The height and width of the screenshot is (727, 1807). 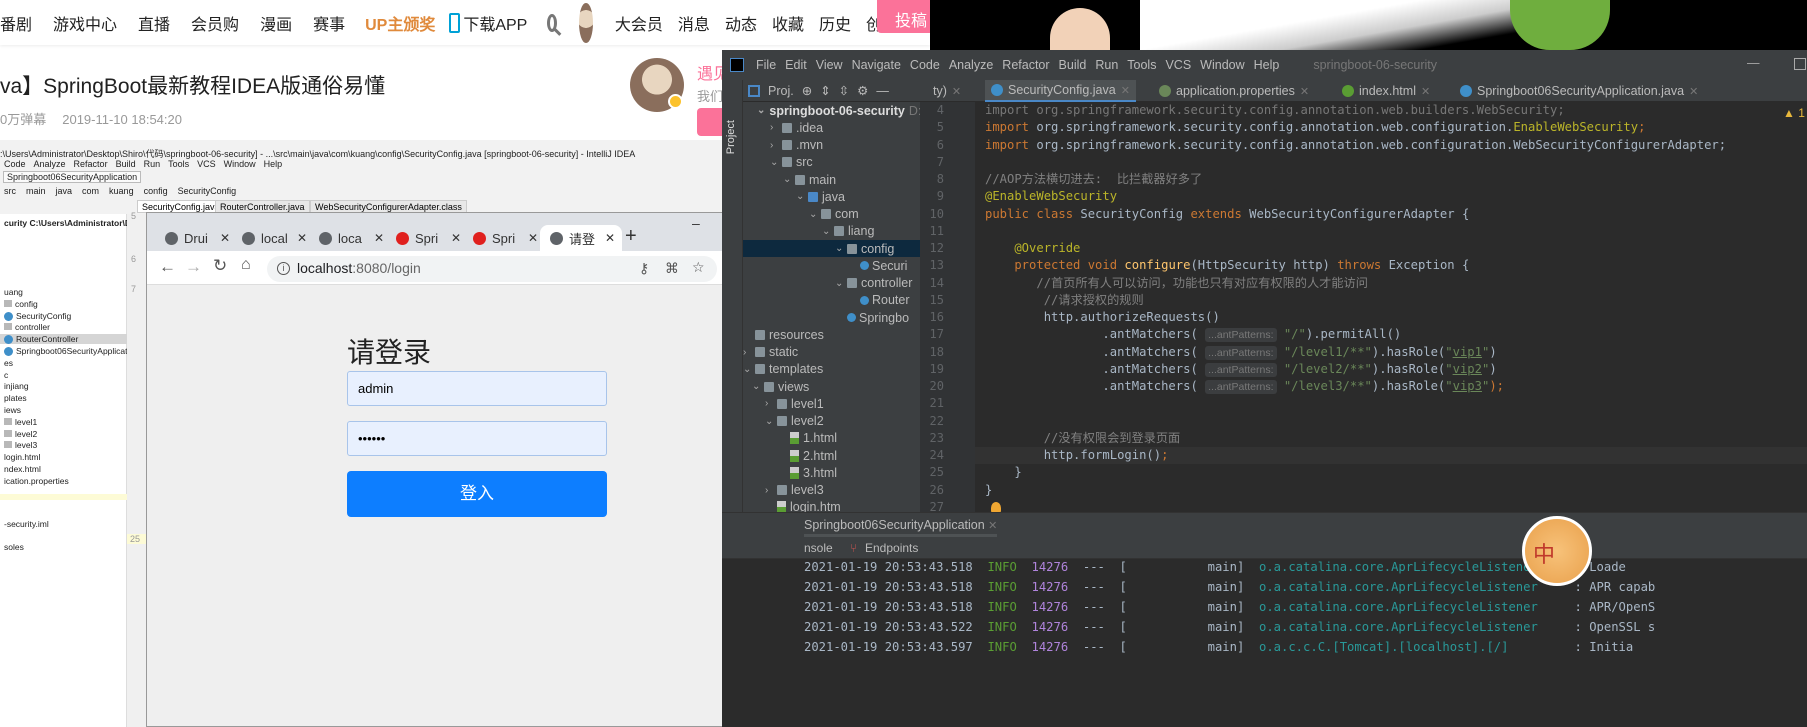 What do you see at coordinates (581, 238) in the screenshot?
I see `browser-tab: 请登 ✕` at bounding box center [581, 238].